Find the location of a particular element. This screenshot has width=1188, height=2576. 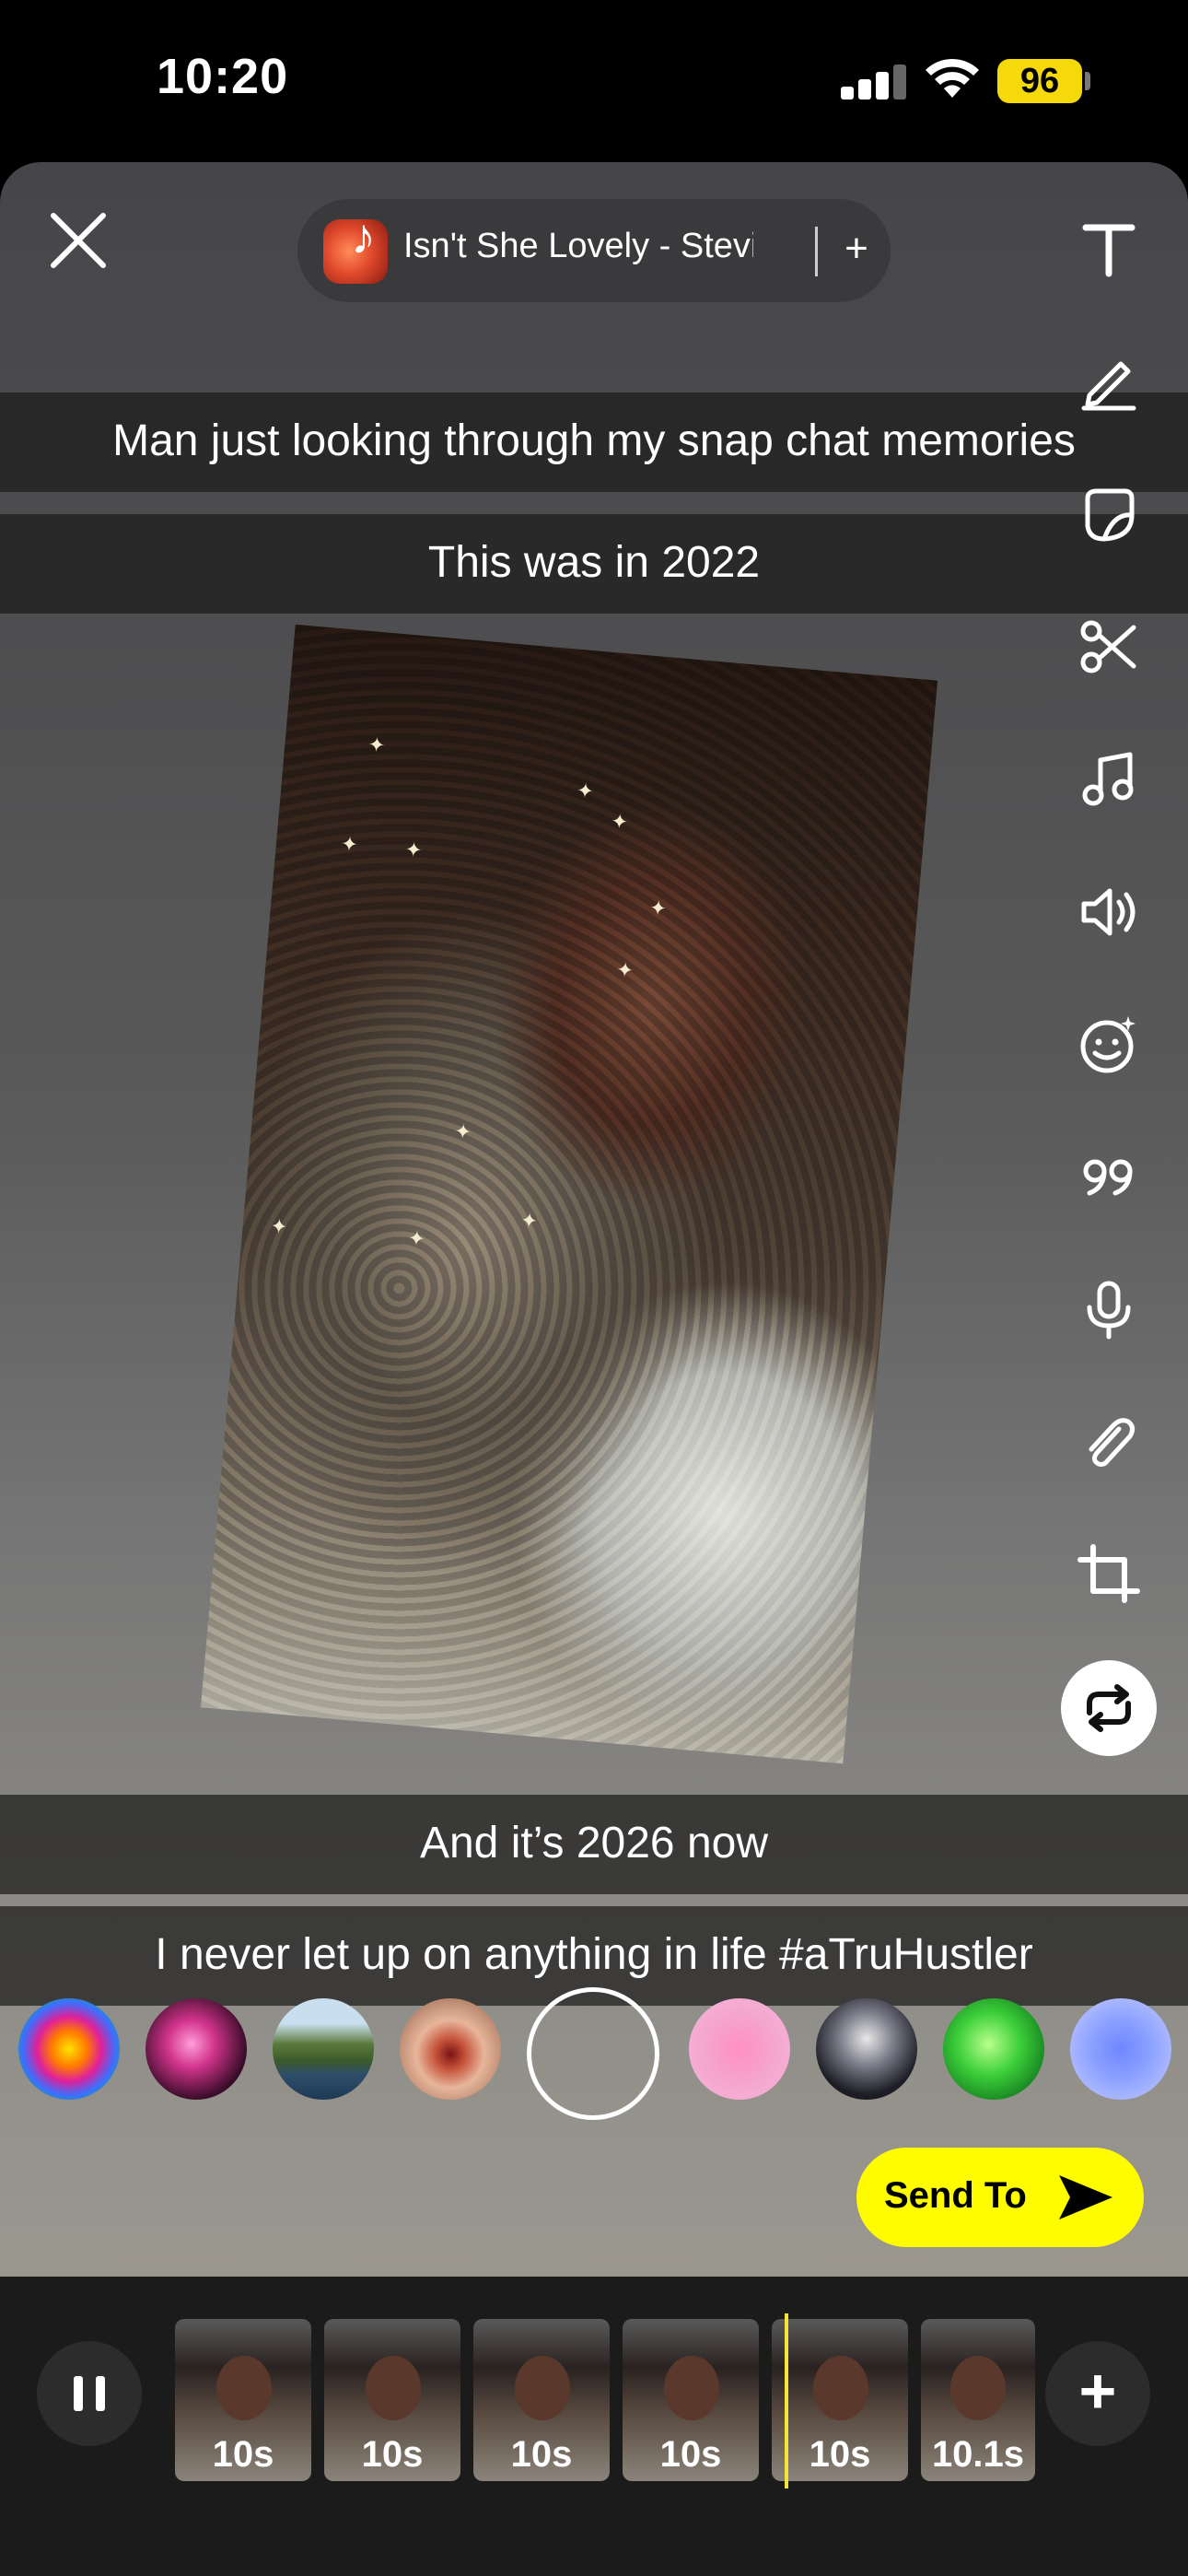

text-icon is located at coordinates (1109, 250).